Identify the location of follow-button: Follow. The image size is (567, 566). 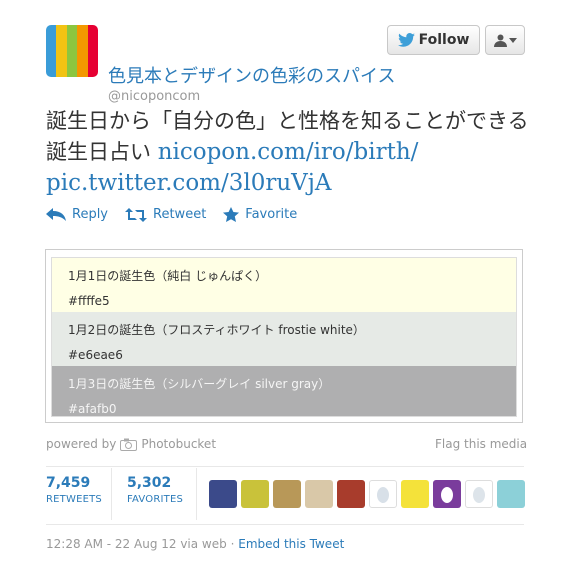
(433, 40).